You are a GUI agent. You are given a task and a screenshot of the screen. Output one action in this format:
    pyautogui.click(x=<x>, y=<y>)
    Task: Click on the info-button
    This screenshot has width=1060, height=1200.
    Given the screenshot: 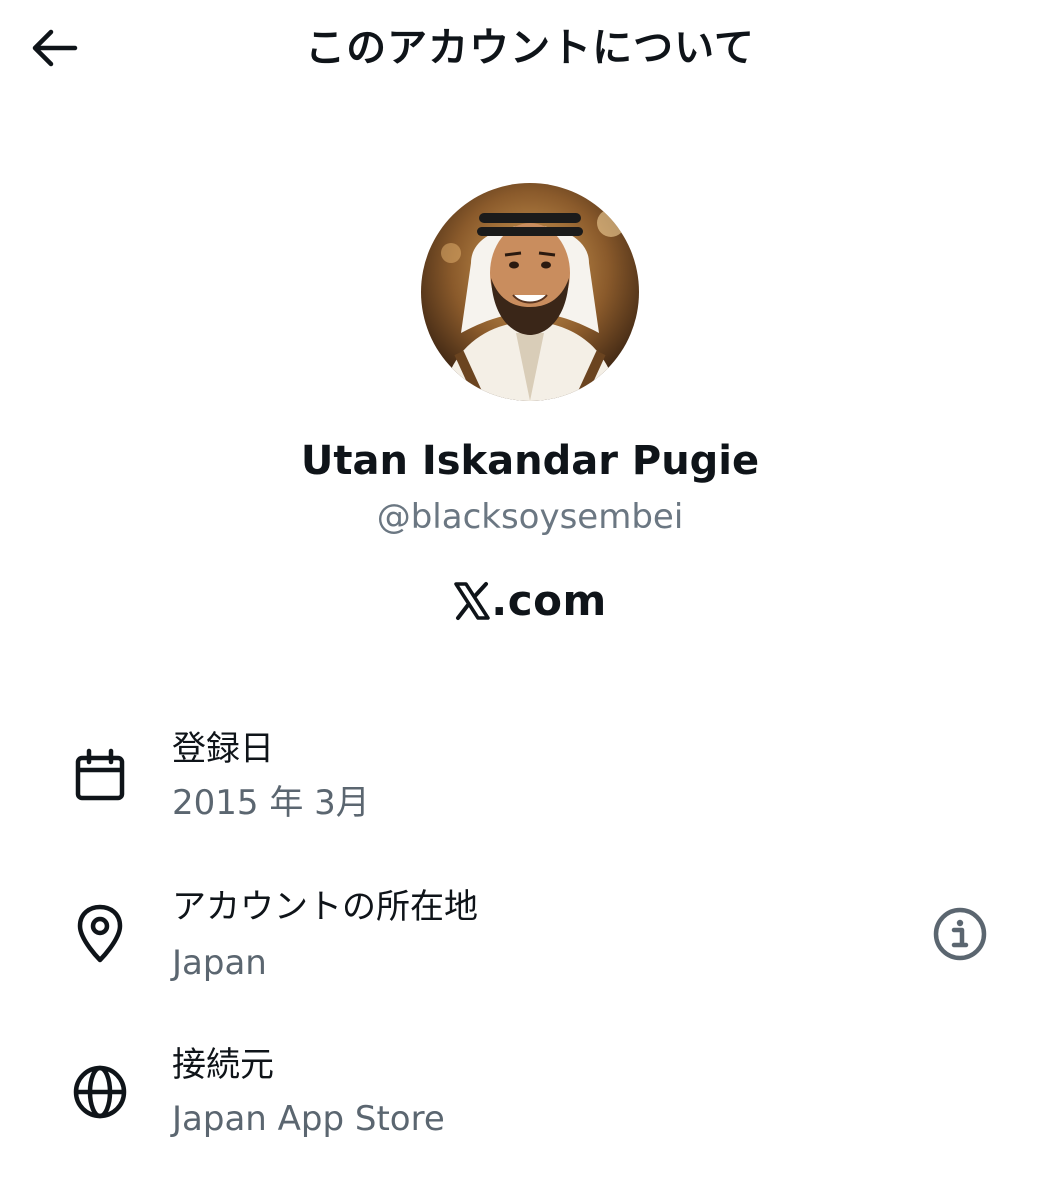 What is the action you would take?
    pyautogui.click(x=960, y=934)
    